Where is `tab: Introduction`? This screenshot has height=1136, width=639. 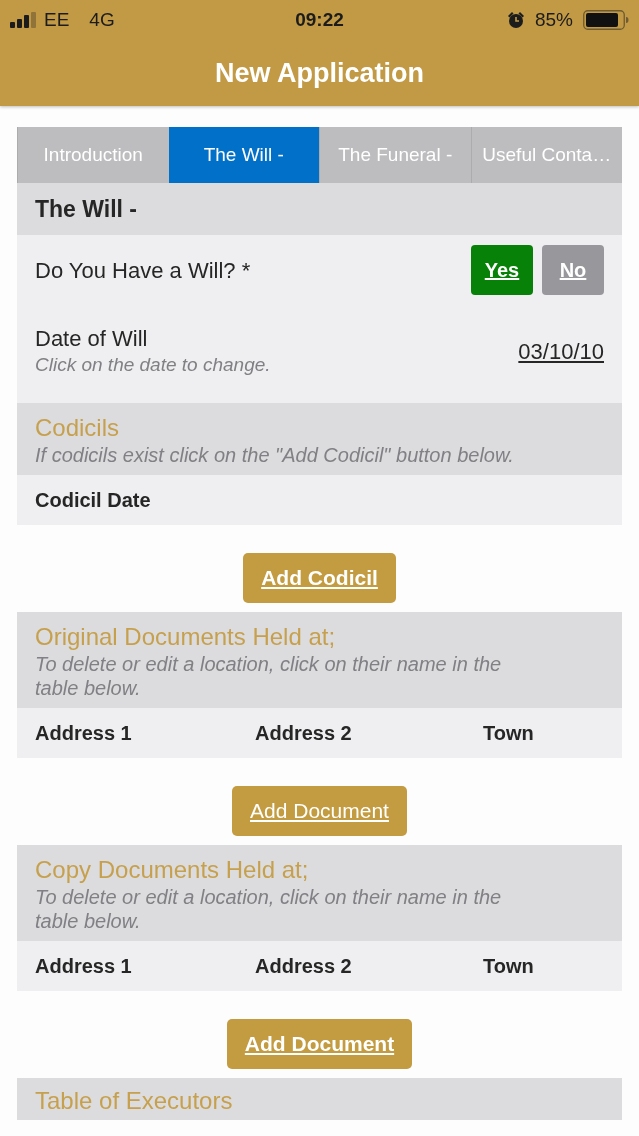
tab: Introduction is located at coordinates (93, 155).